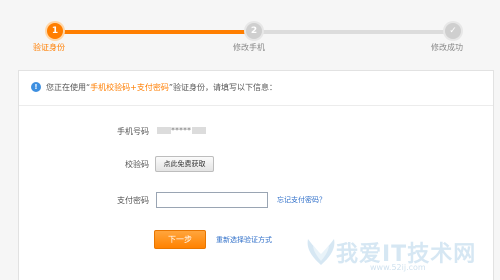 This screenshot has height=280, width=500. I want to click on watermark-url: www.52ij.com, so click(398, 267).